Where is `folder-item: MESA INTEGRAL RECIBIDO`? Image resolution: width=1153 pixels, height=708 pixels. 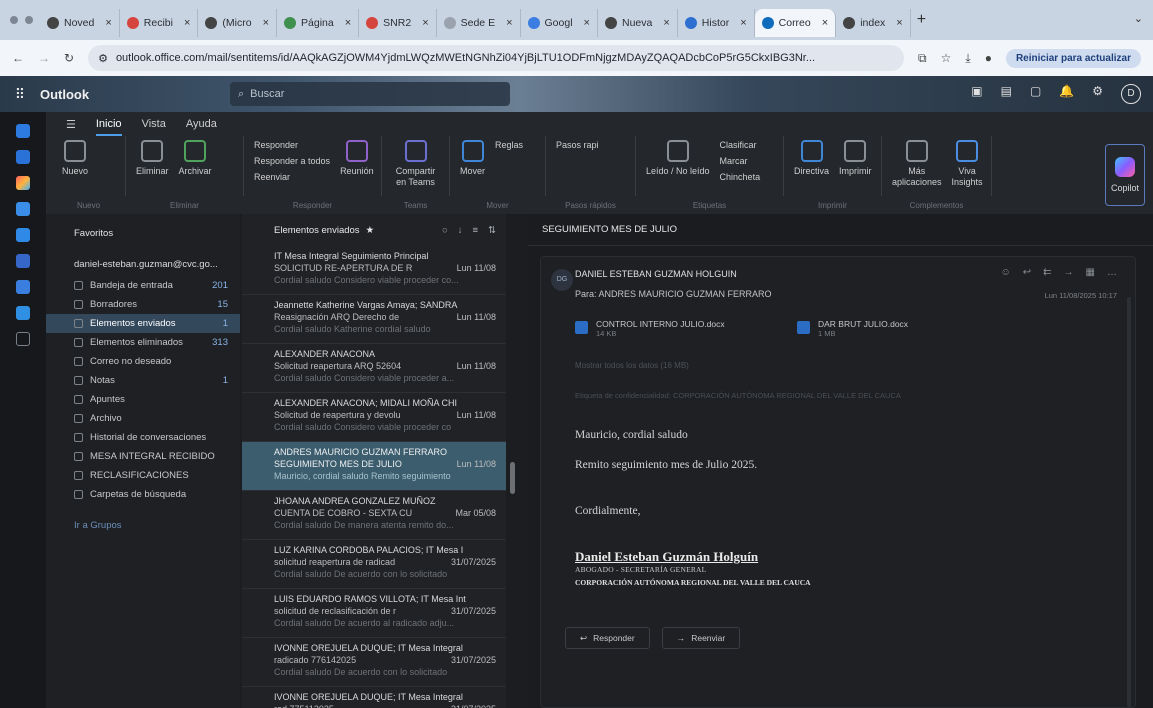
folder-item: MESA INTEGRAL RECIBIDO is located at coordinates (143, 456).